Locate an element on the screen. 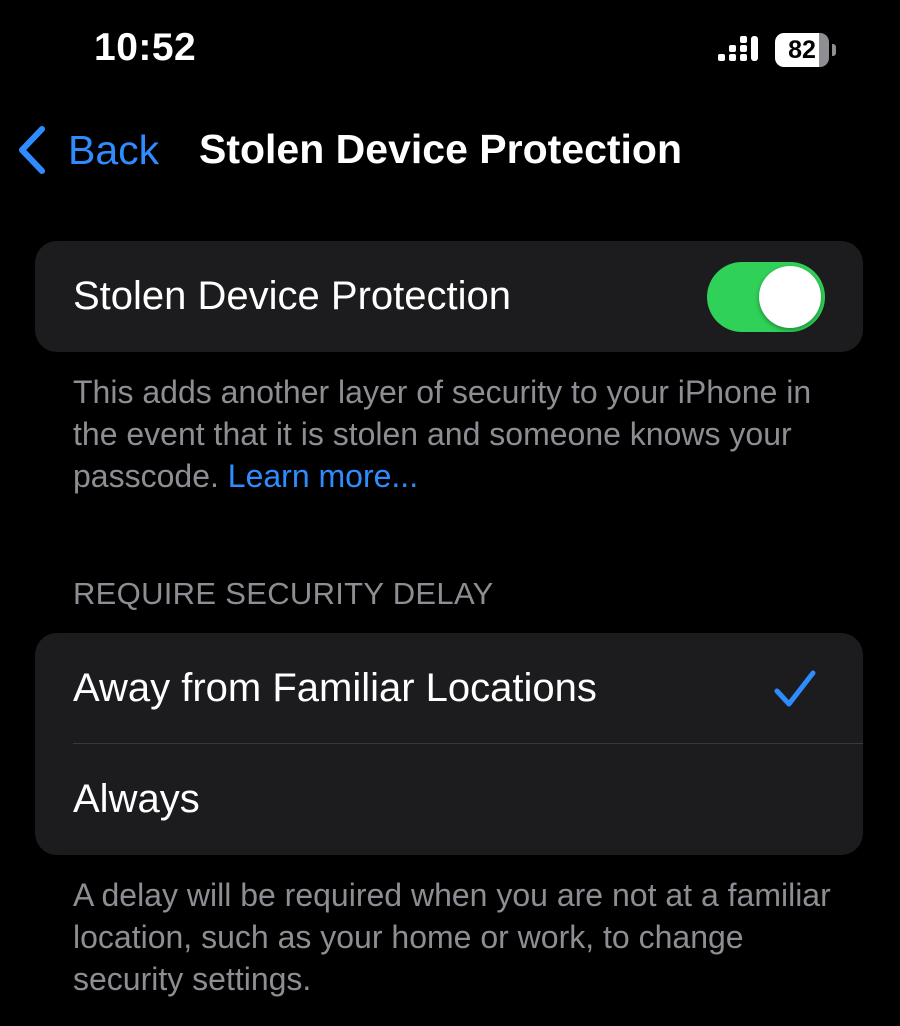 The width and height of the screenshot is (900, 1026). option-away-from-familiar-locations: Away from Familiar Locations is located at coordinates (449, 688).